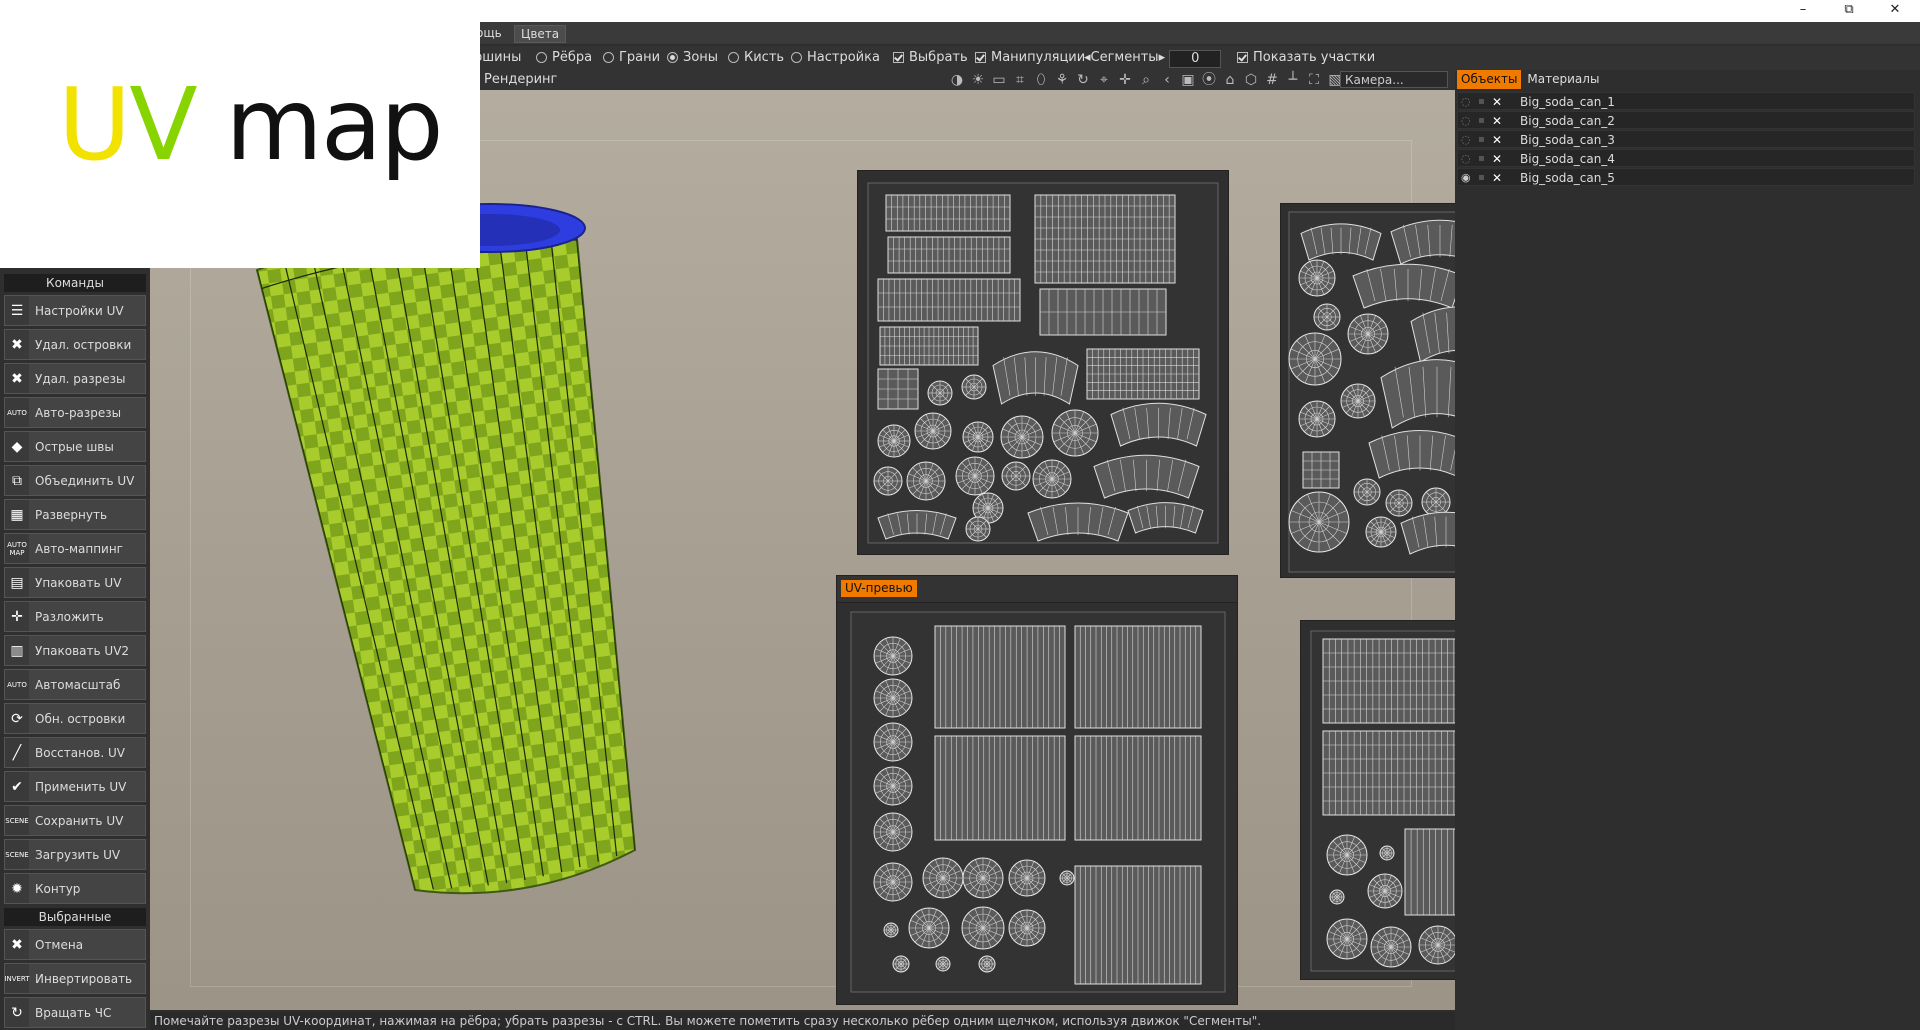 The image size is (1920, 1030). Describe the element at coordinates (957, 80) in the screenshot. I see `viewport-tool-icon: ◑` at that location.